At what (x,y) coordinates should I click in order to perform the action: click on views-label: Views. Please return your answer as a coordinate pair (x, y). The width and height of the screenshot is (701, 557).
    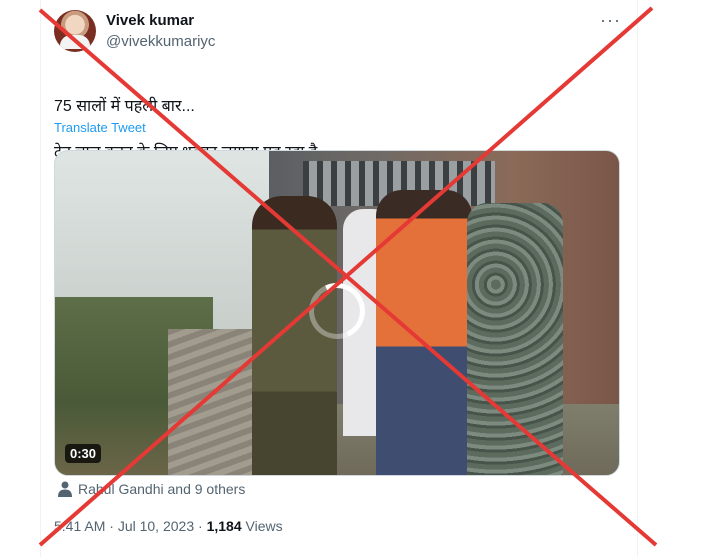
    Looking at the image, I should click on (264, 526).